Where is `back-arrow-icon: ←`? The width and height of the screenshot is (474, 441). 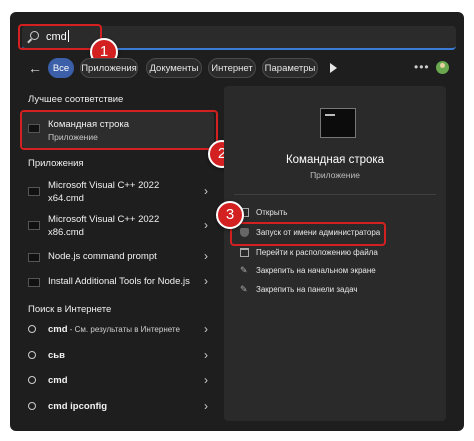
back-arrow-icon: ← is located at coordinates (35, 68).